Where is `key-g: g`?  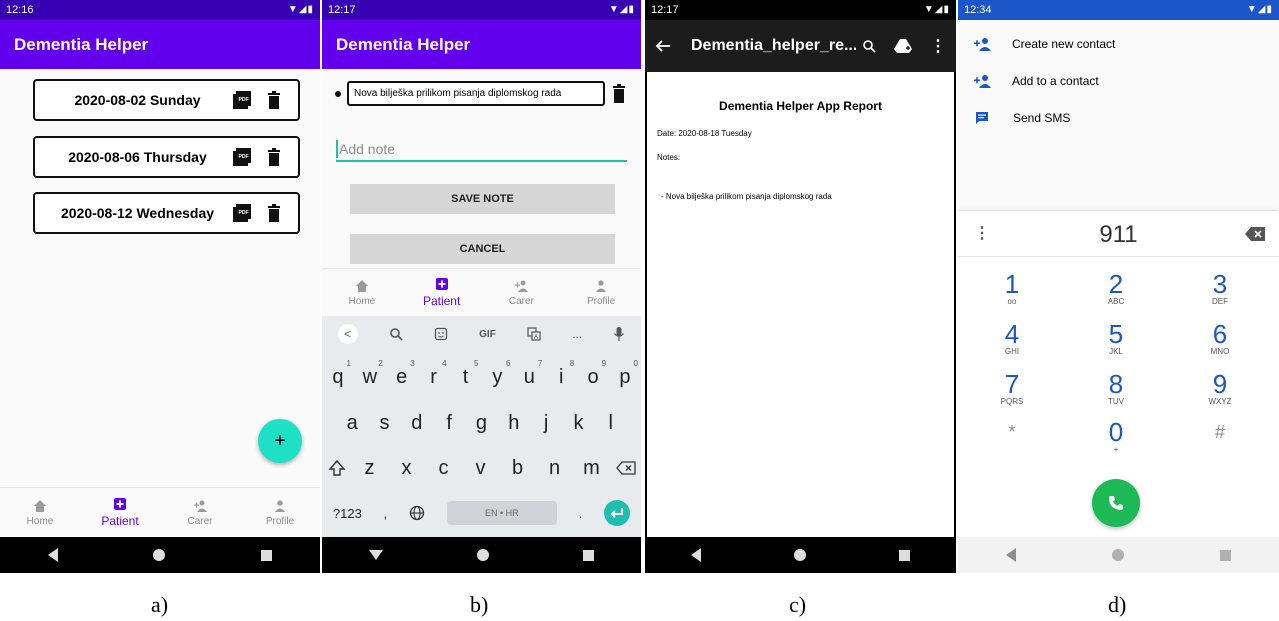 key-g: g is located at coordinates (481, 423).